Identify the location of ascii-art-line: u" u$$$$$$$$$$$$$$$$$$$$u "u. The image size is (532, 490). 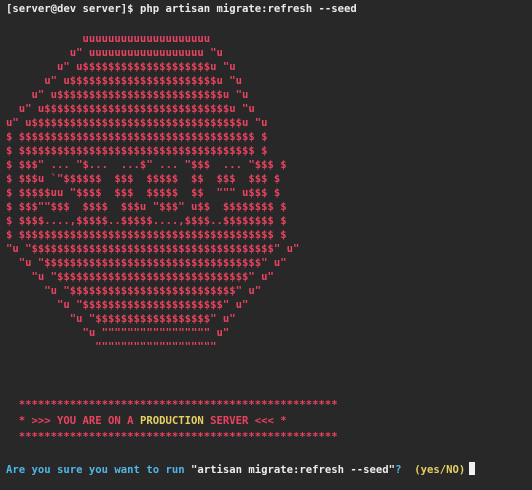
(121, 67).